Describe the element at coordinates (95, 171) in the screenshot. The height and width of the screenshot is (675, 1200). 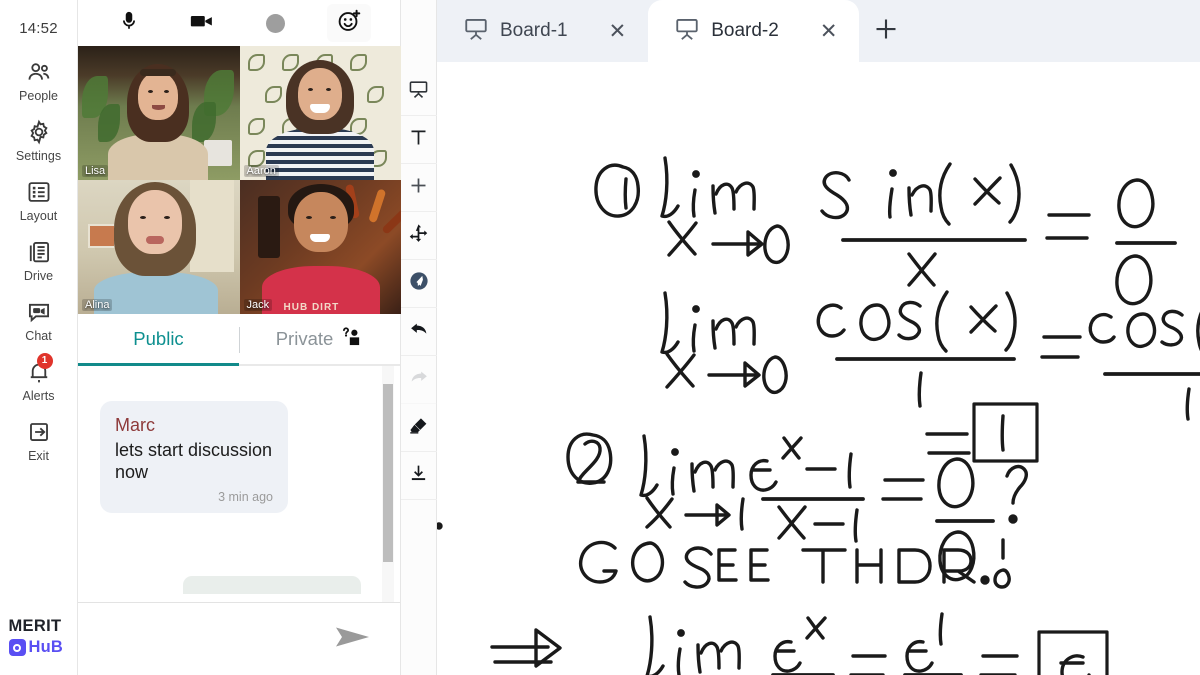
I see `participant-name: Lisa` at that location.